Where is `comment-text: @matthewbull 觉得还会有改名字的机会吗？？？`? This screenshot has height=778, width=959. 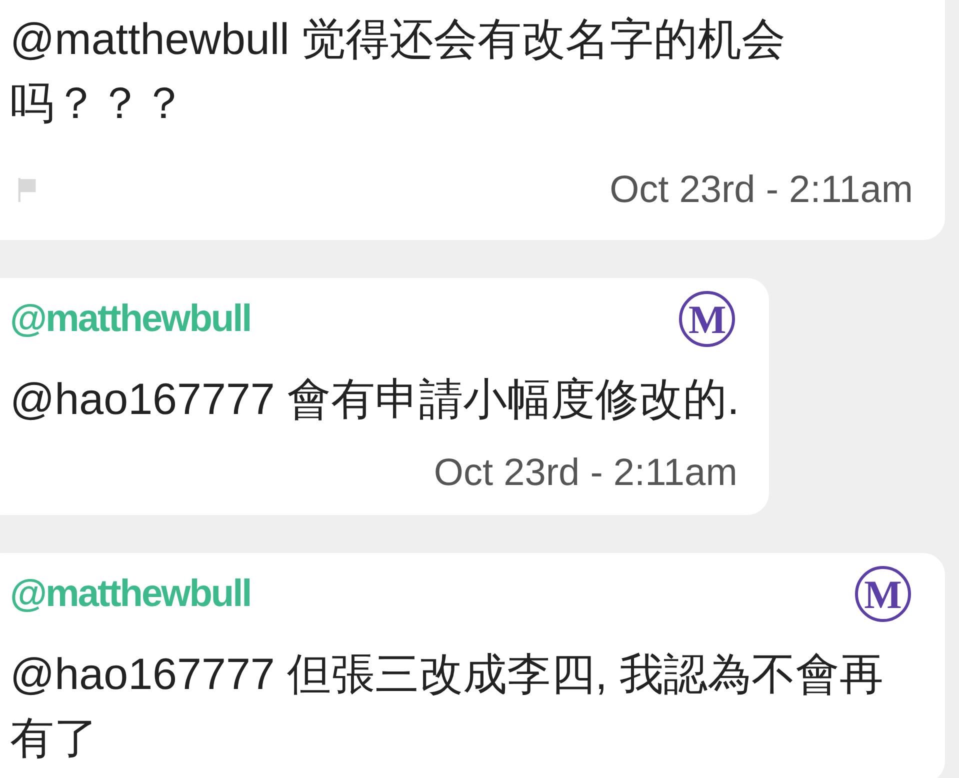
comment-text: @matthewbull 觉得还会有改名字的机会吗？？？ is located at coordinates (398, 72).